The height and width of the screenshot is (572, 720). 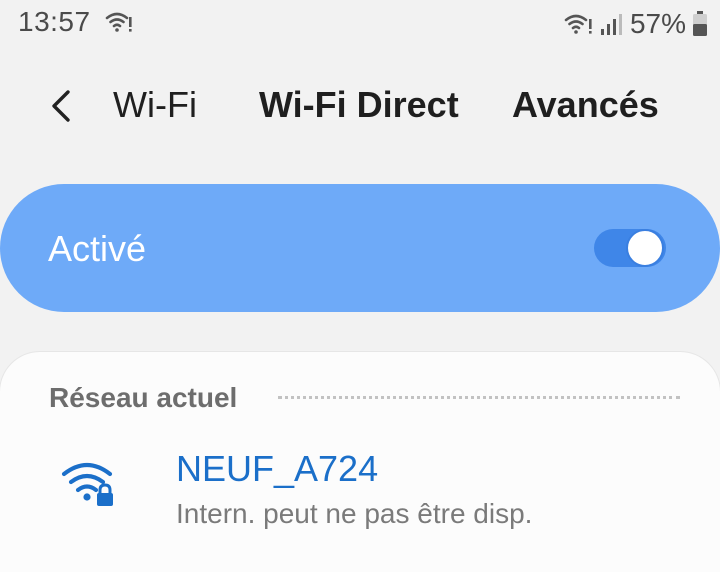 What do you see at coordinates (354, 513) in the screenshot?
I see `network-status: Intern. peut ne pas être disp.` at bounding box center [354, 513].